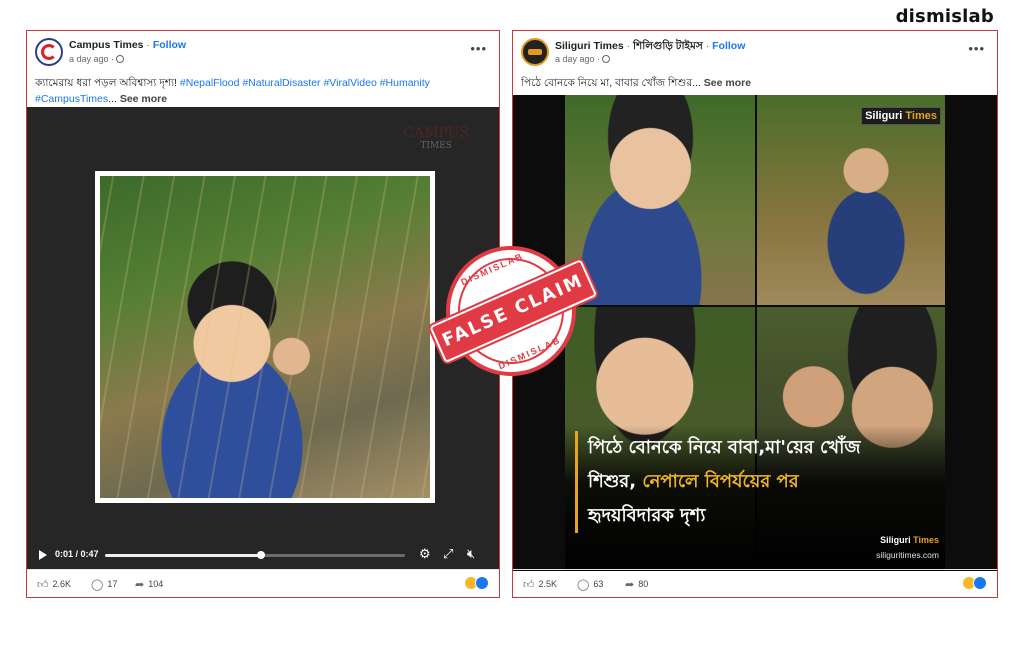 The width and height of the screenshot is (1024, 671). I want to click on overlay-line-2-yellow: নেপালে বিপর্যয়ের পর, so click(720, 481).